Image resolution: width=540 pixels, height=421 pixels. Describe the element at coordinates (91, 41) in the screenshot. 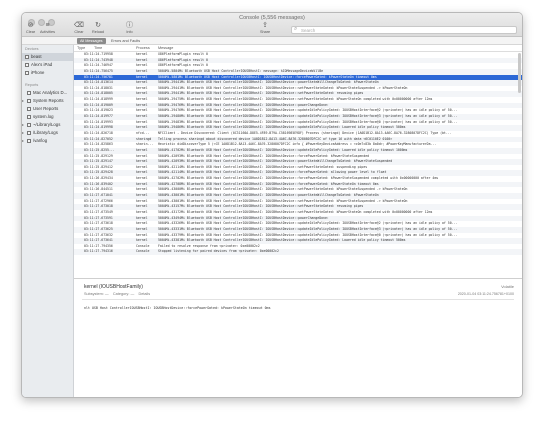

I see `all-messages-filter: All Messages` at that location.